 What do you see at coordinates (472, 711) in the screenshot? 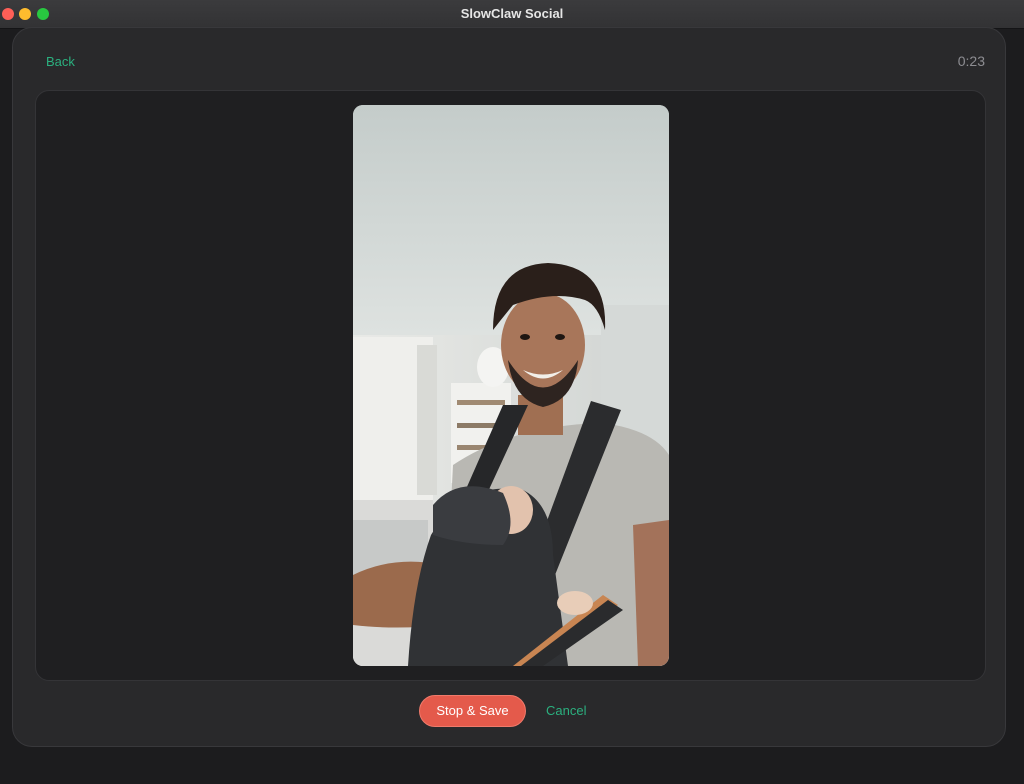
I see `stop-and-save-button: Stop & Save` at bounding box center [472, 711].